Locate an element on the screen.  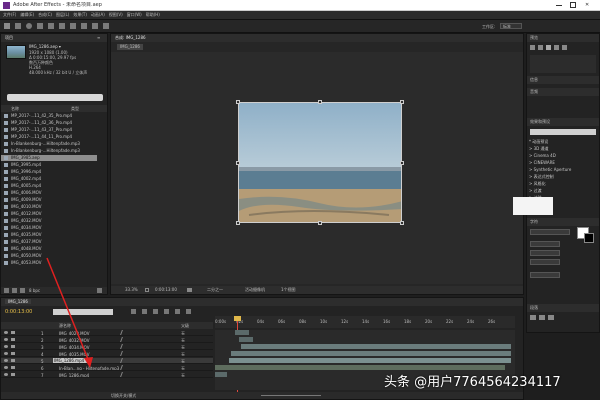
watermark: 头条 @用户7764564234117 is located at coordinates (489, 381).